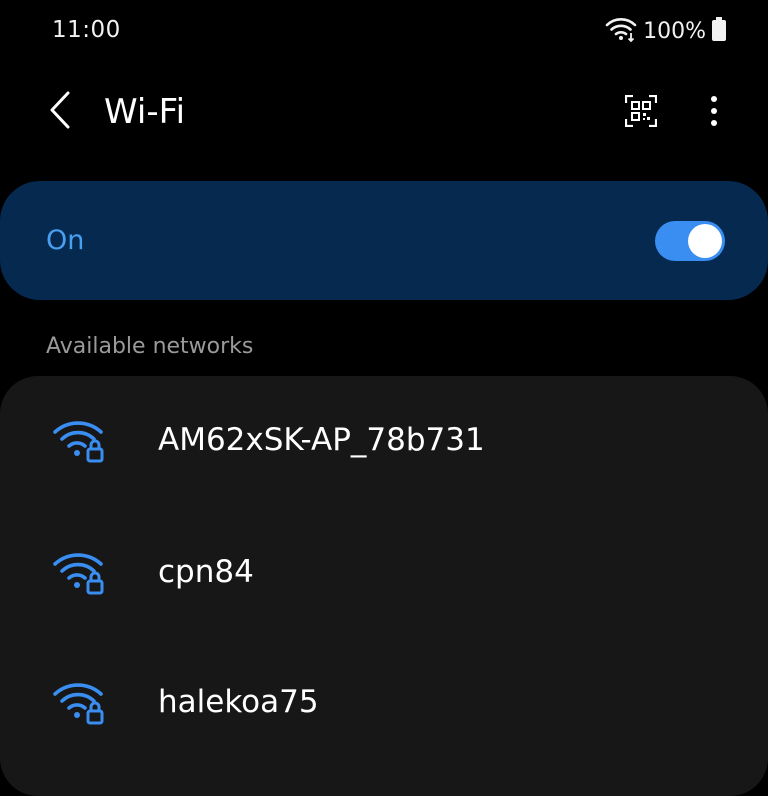 Image resolution: width=768 pixels, height=796 pixels. Describe the element at coordinates (621, 31) in the screenshot. I see `wifi-calling-icon` at that location.